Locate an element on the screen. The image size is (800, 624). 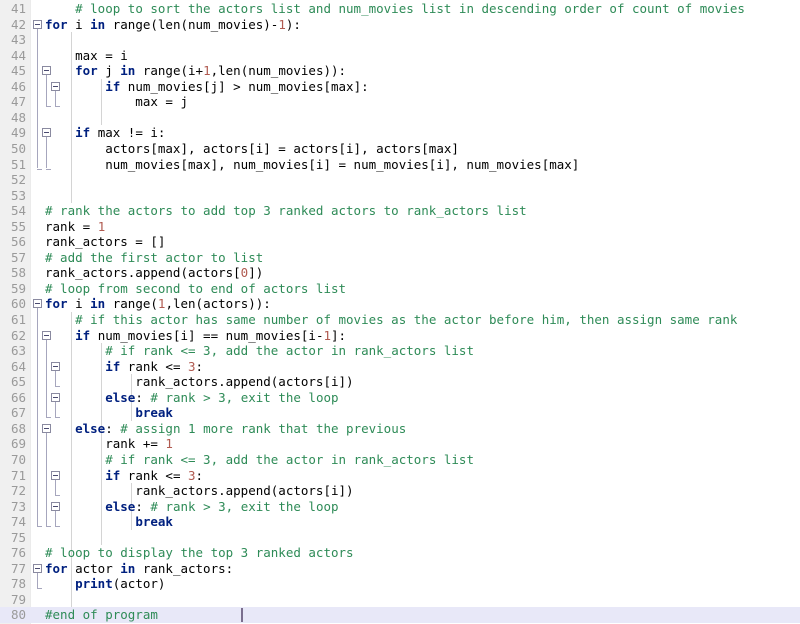
token-kw: print is located at coordinates (94, 584).